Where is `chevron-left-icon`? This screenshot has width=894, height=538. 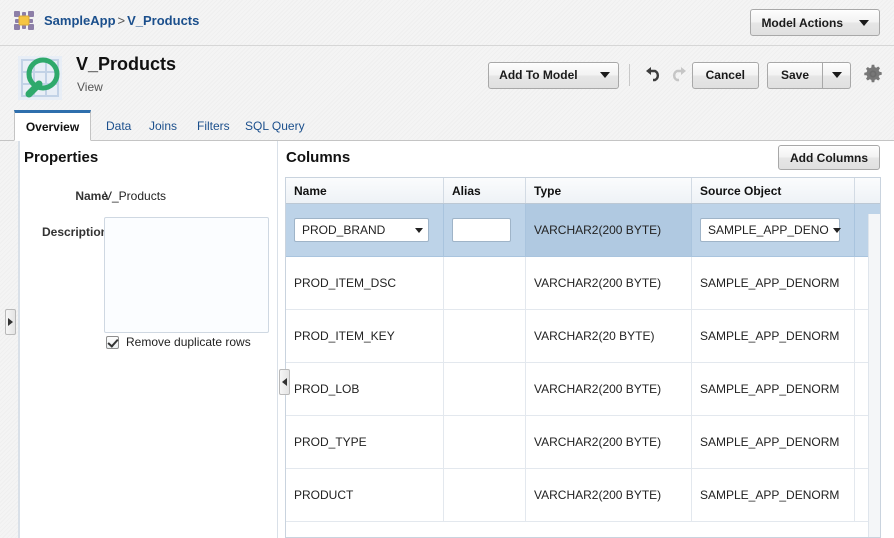
chevron-left-icon is located at coordinates (284, 382).